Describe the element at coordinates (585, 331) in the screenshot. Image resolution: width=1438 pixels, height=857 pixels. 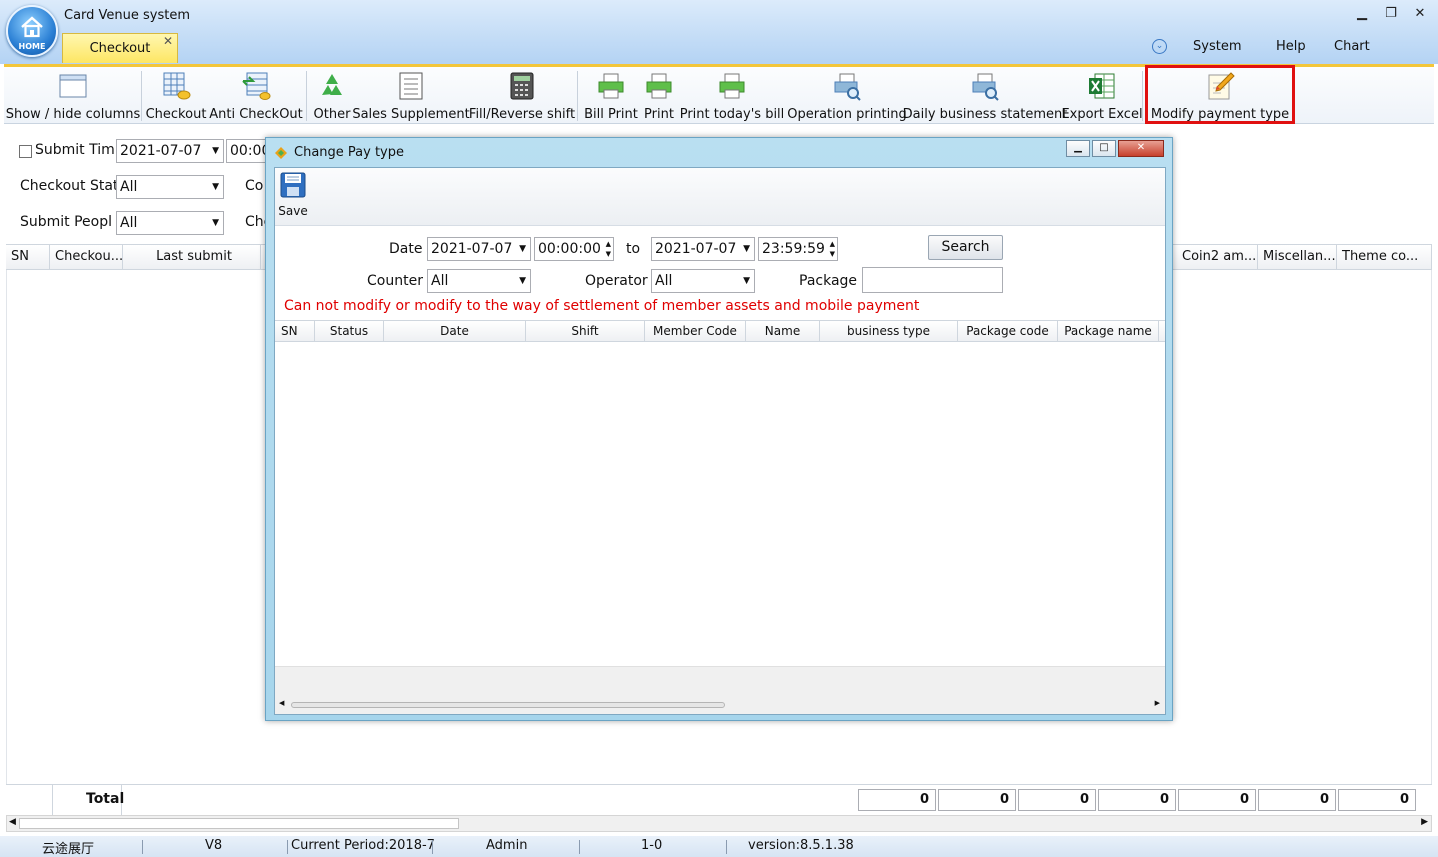
I see `column-header: Shift` at that location.